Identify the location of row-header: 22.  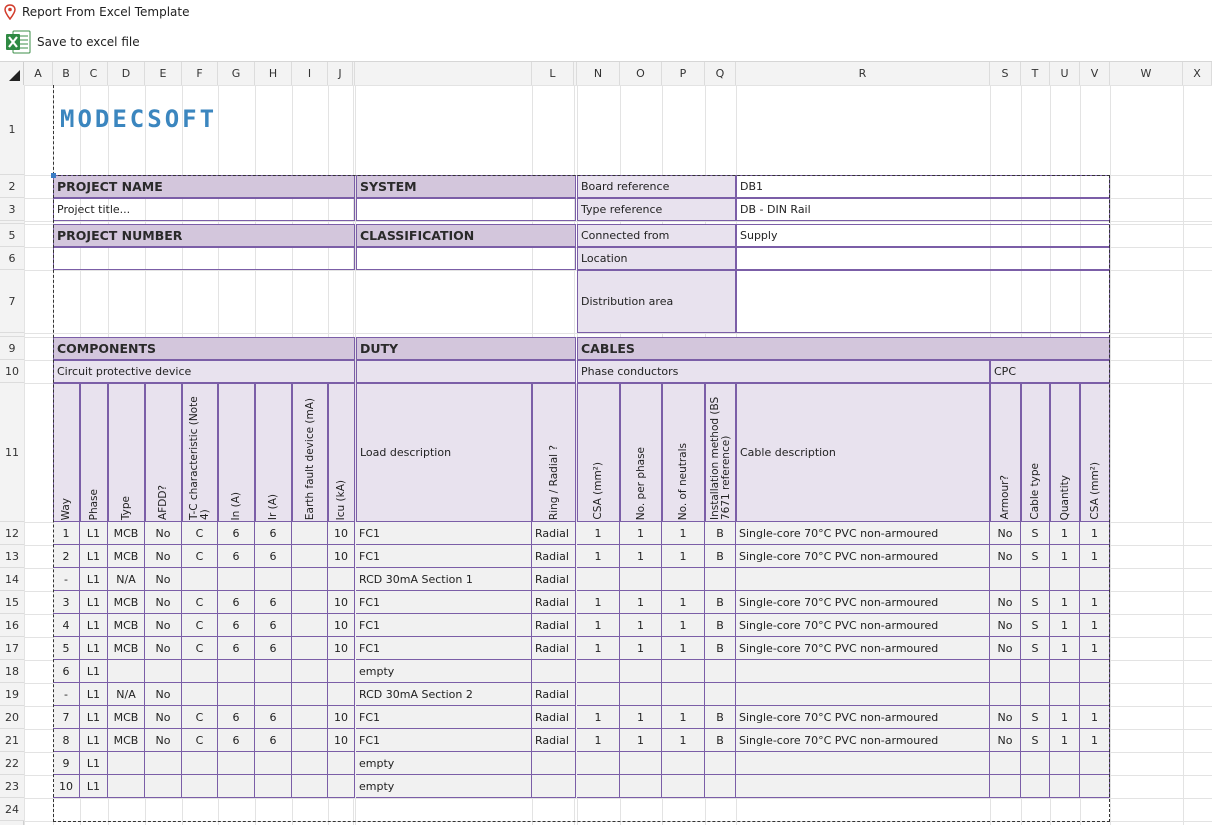
(12, 763).